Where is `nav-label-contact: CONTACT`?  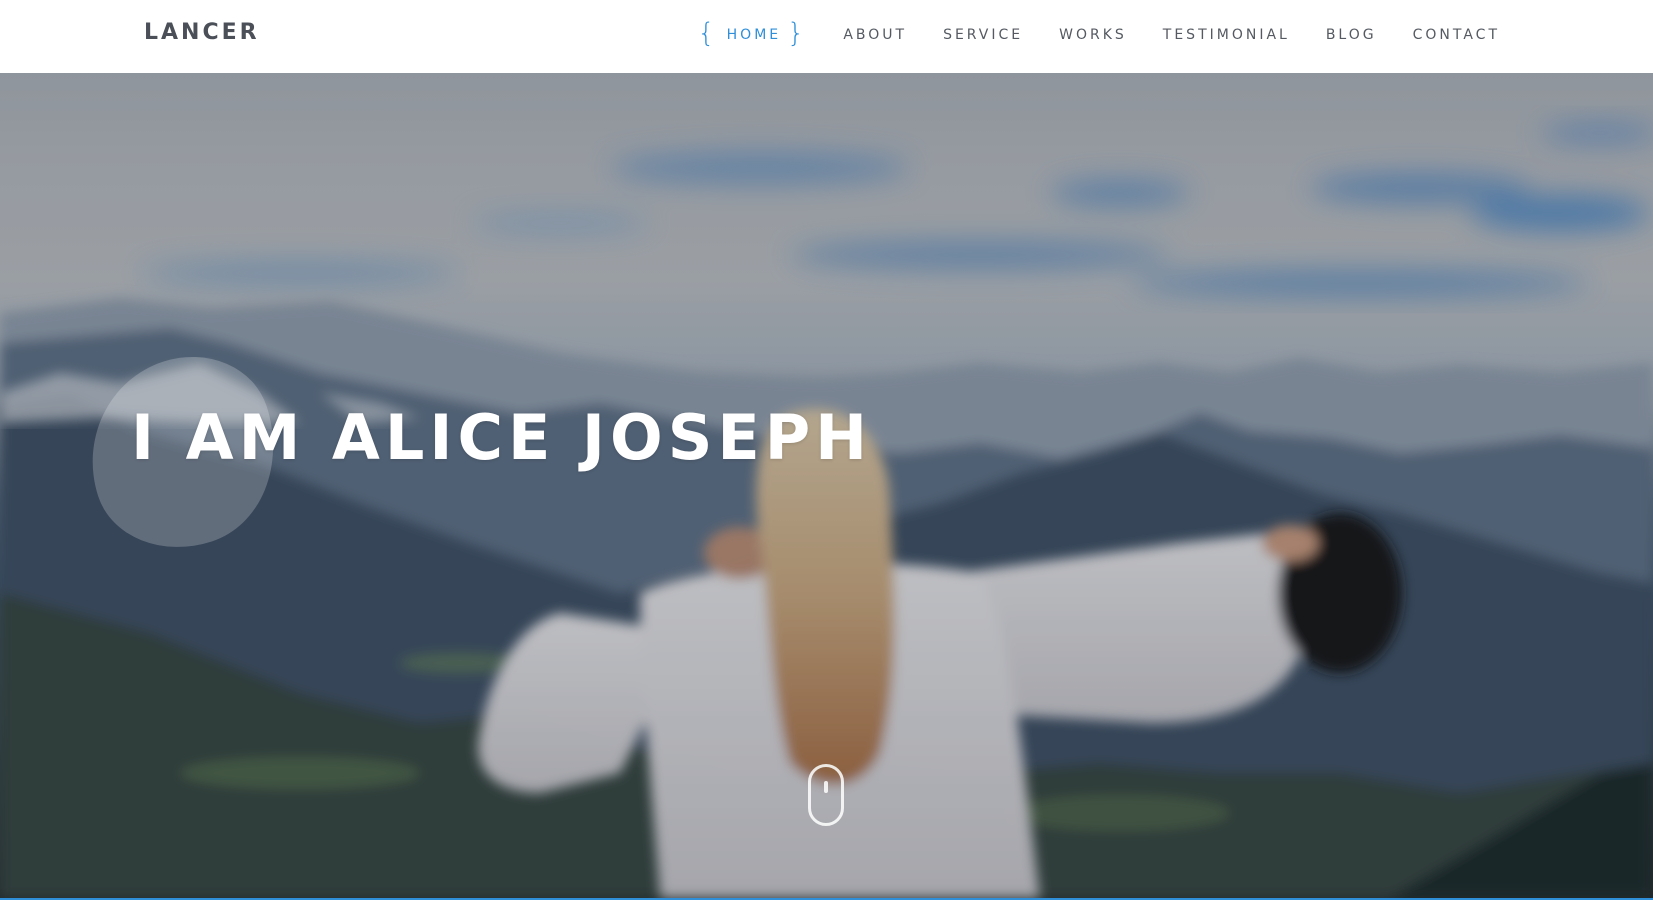 nav-label-contact: CONTACT is located at coordinates (1456, 34).